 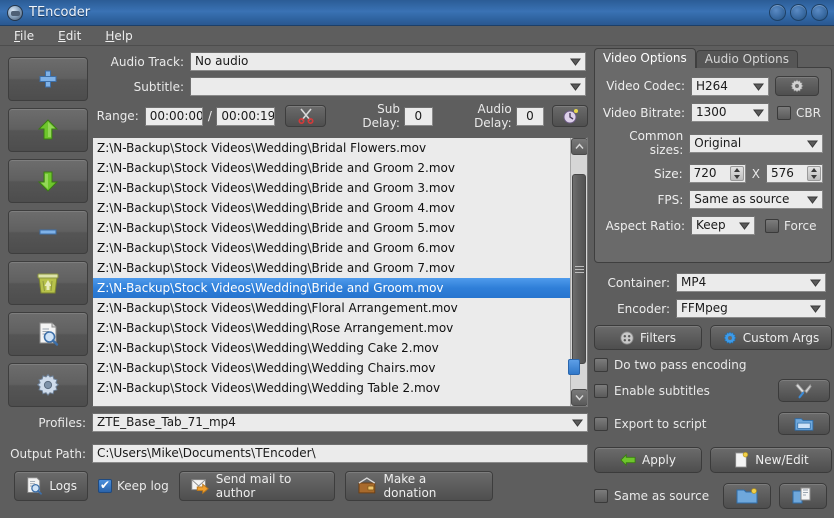 I want to click on profiles-combo: ZTE_Base_Tab_71_mp4, so click(x=340, y=422).